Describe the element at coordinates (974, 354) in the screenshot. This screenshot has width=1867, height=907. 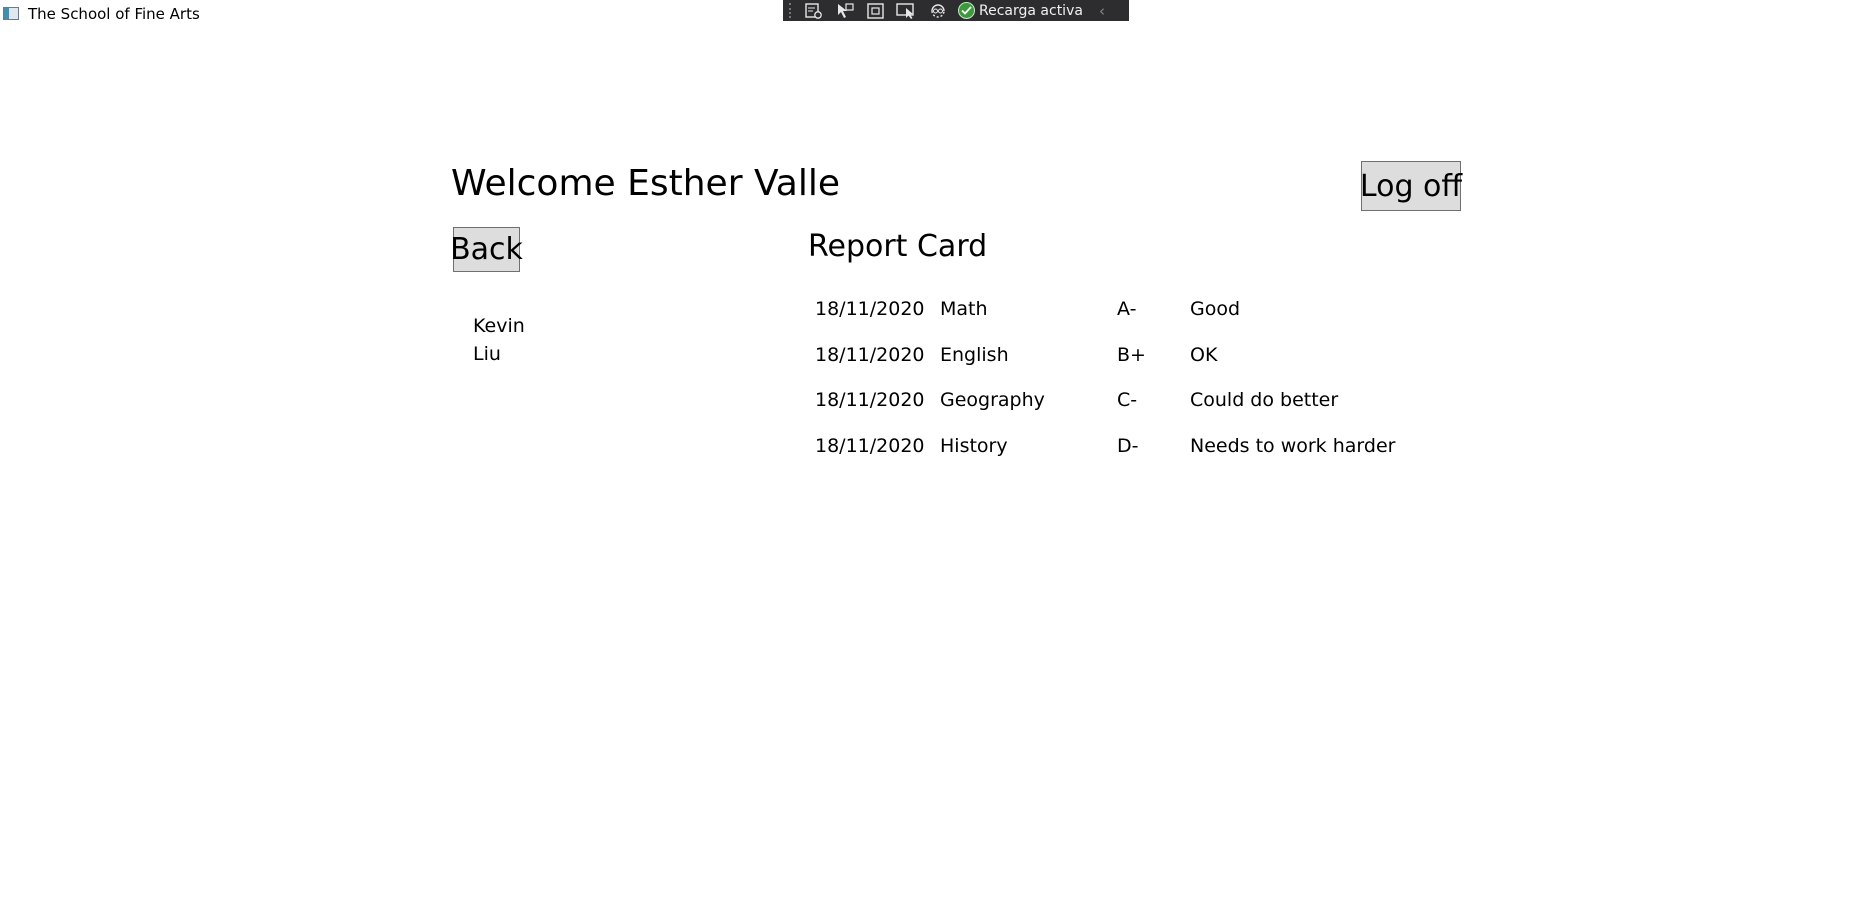
I see `grade-subject: English` at that location.